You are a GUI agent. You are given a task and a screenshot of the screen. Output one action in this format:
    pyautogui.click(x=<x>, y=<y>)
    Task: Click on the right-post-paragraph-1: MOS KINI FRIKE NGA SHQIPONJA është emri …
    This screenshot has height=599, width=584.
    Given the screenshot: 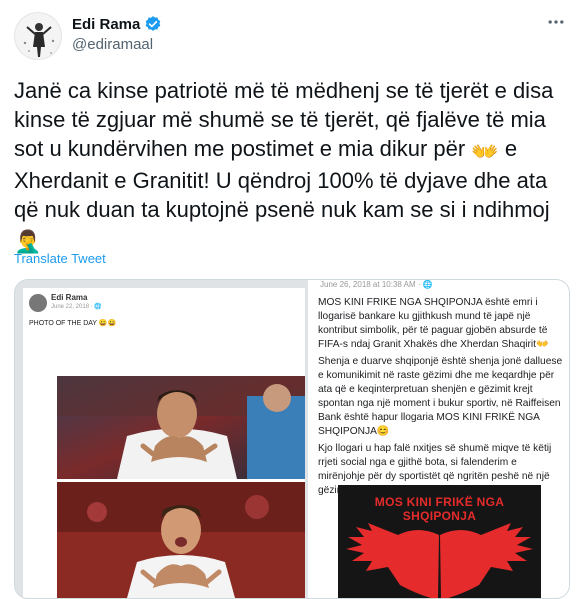 What is the action you would take?
    pyautogui.click(x=433, y=323)
    